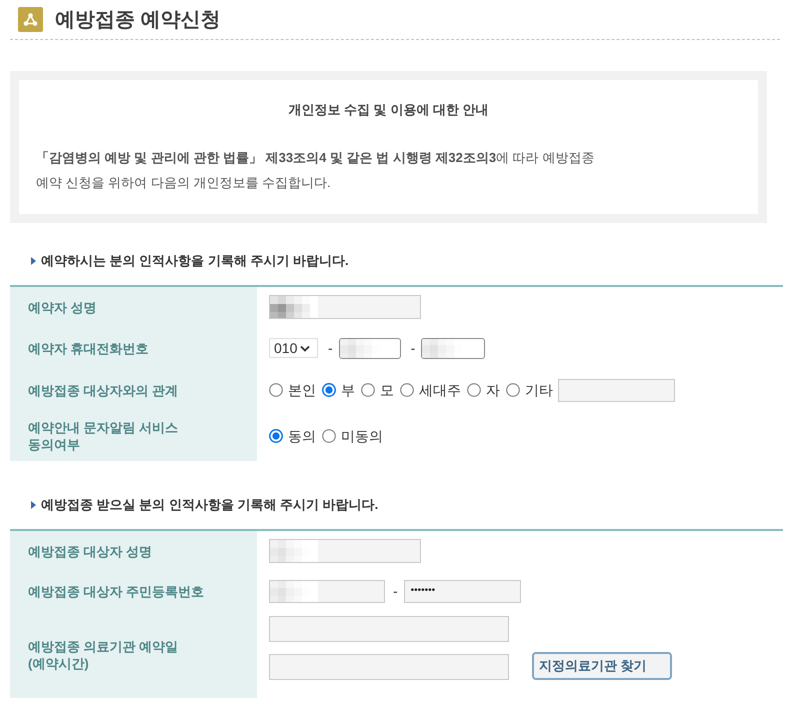 This screenshot has height=706, width=800. Describe the element at coordinates (293, 348) in the screenshot. I see `area-code-select: 010` at that location.